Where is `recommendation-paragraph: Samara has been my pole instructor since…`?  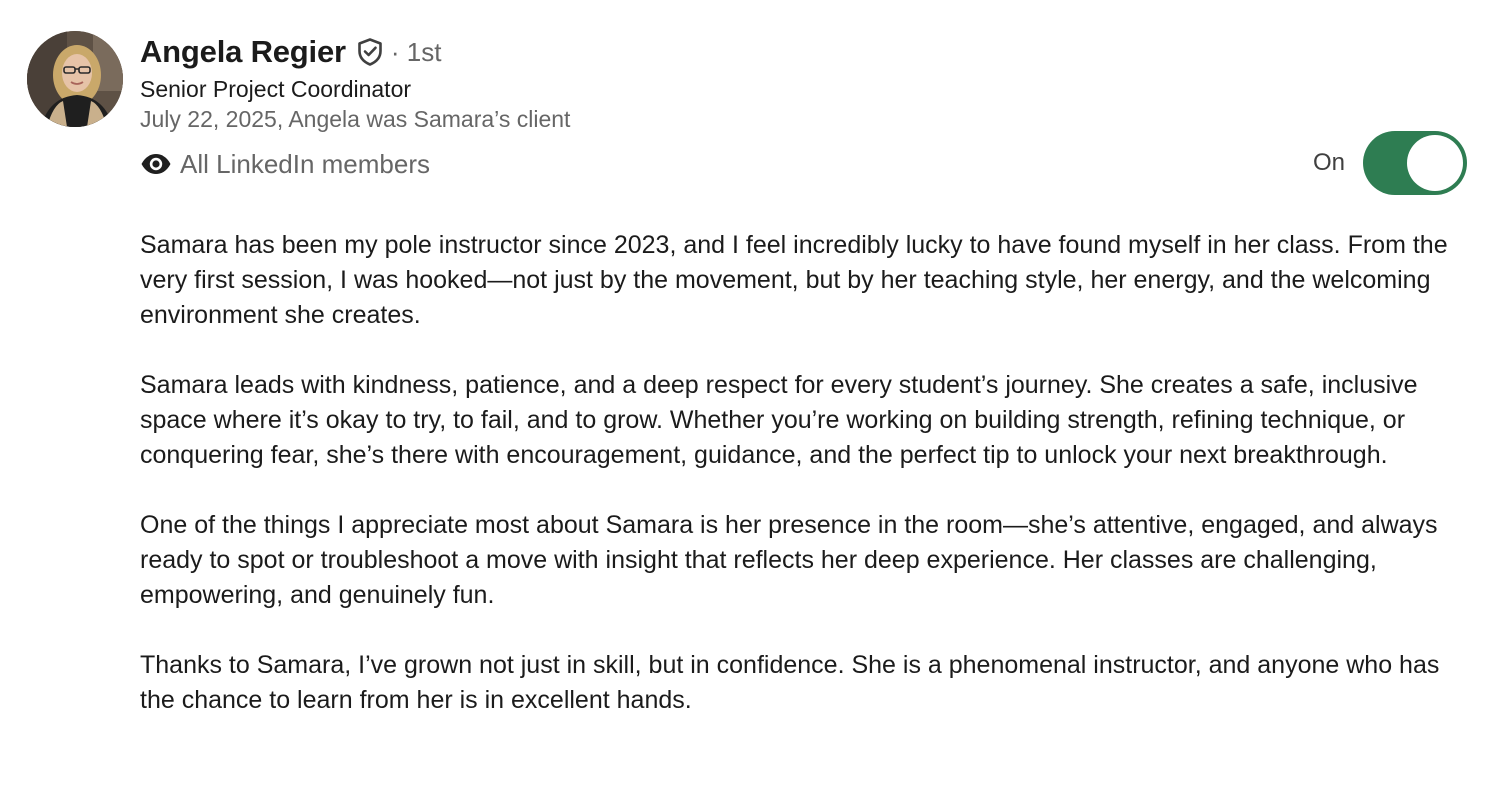
recommendation-paragraph: Samara has been my pole instructor since… is located at coordinates (794, 280).